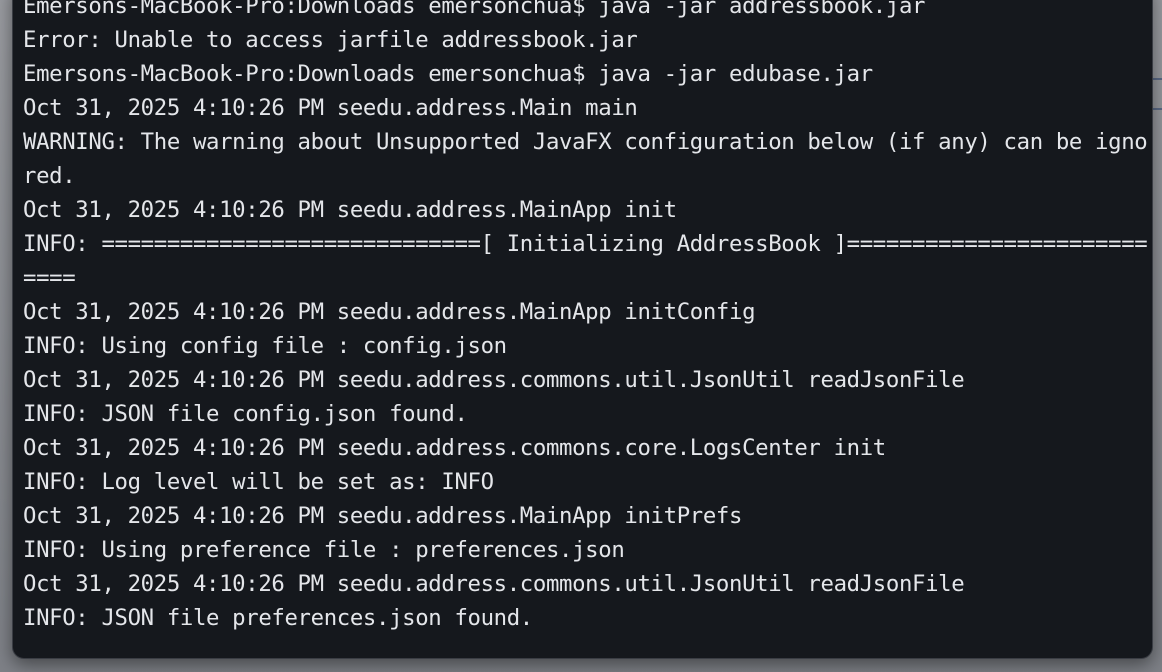  I want to click on terminal-line: INFO: Log level will be set as: INFO, so click(258, 482).